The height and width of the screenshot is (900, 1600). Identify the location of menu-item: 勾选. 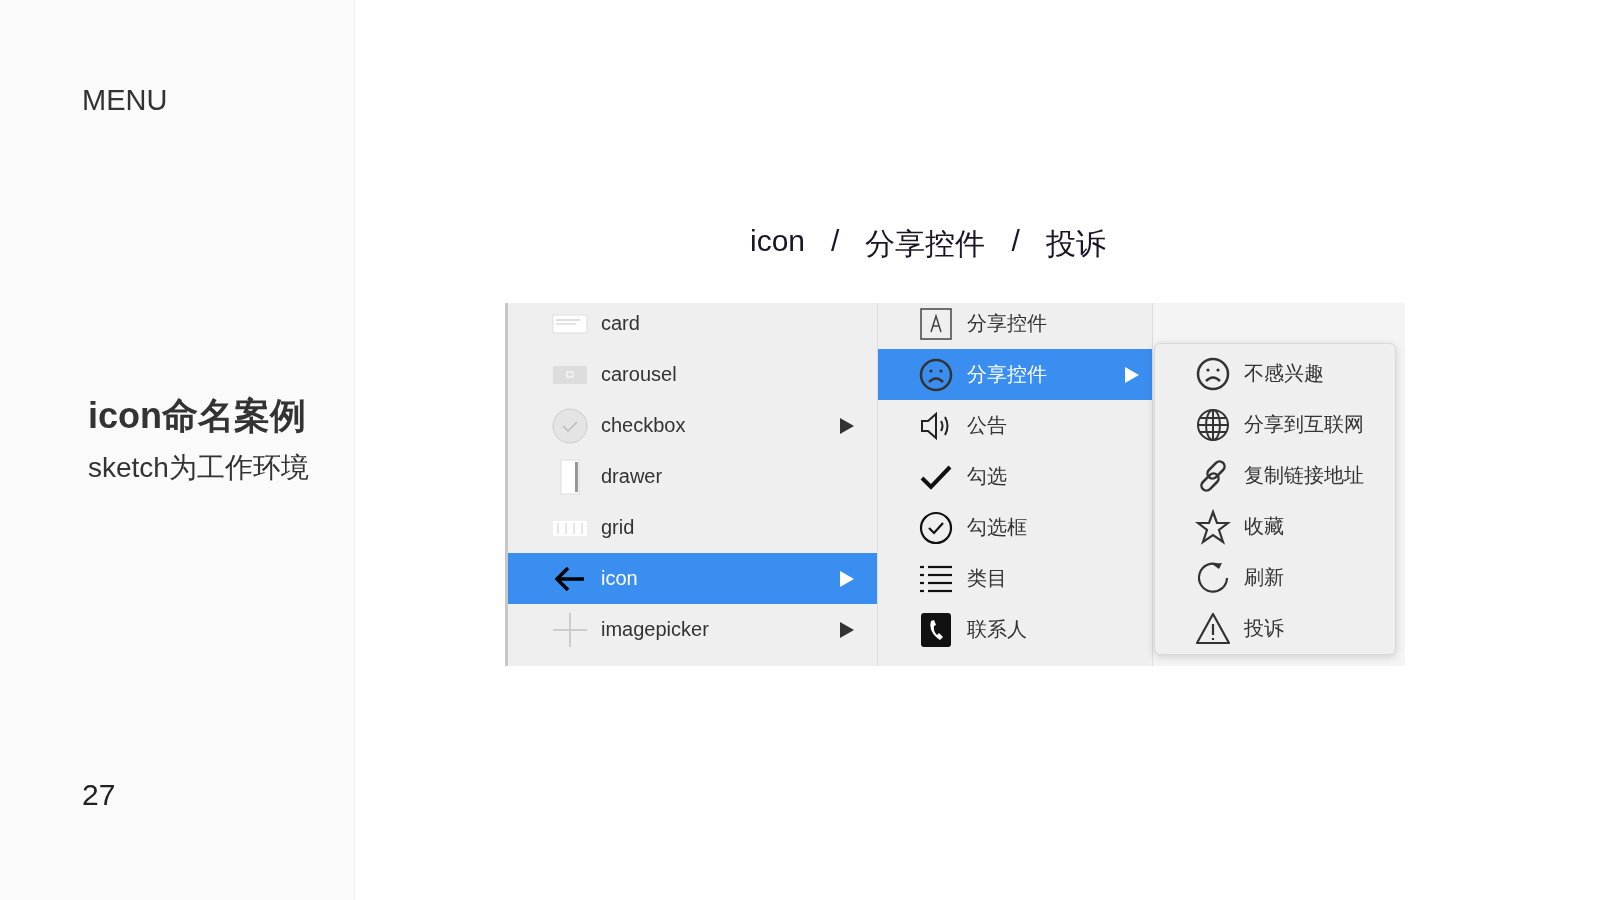
(1015, 476).